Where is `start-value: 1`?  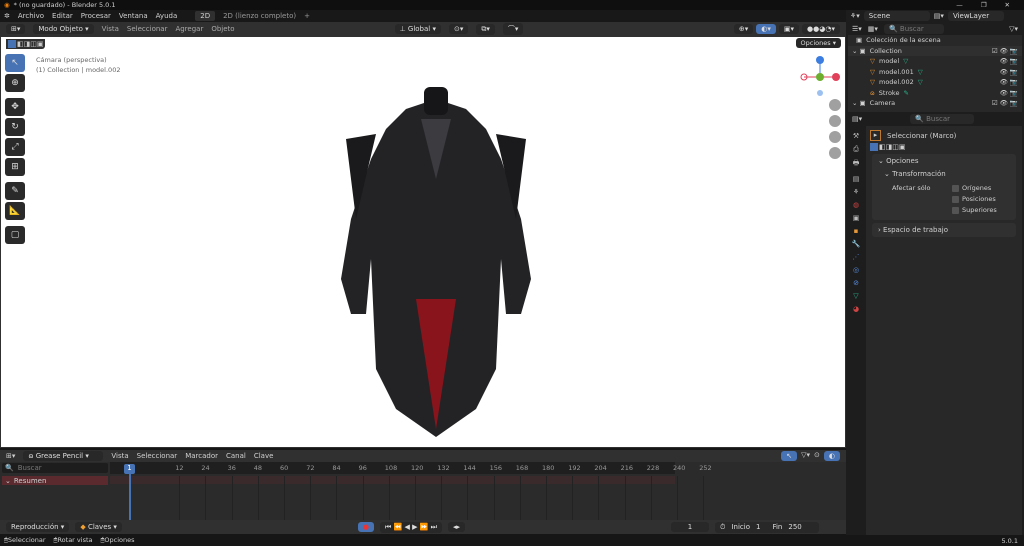
start-value: 1 is located at coordinates (758, 527).